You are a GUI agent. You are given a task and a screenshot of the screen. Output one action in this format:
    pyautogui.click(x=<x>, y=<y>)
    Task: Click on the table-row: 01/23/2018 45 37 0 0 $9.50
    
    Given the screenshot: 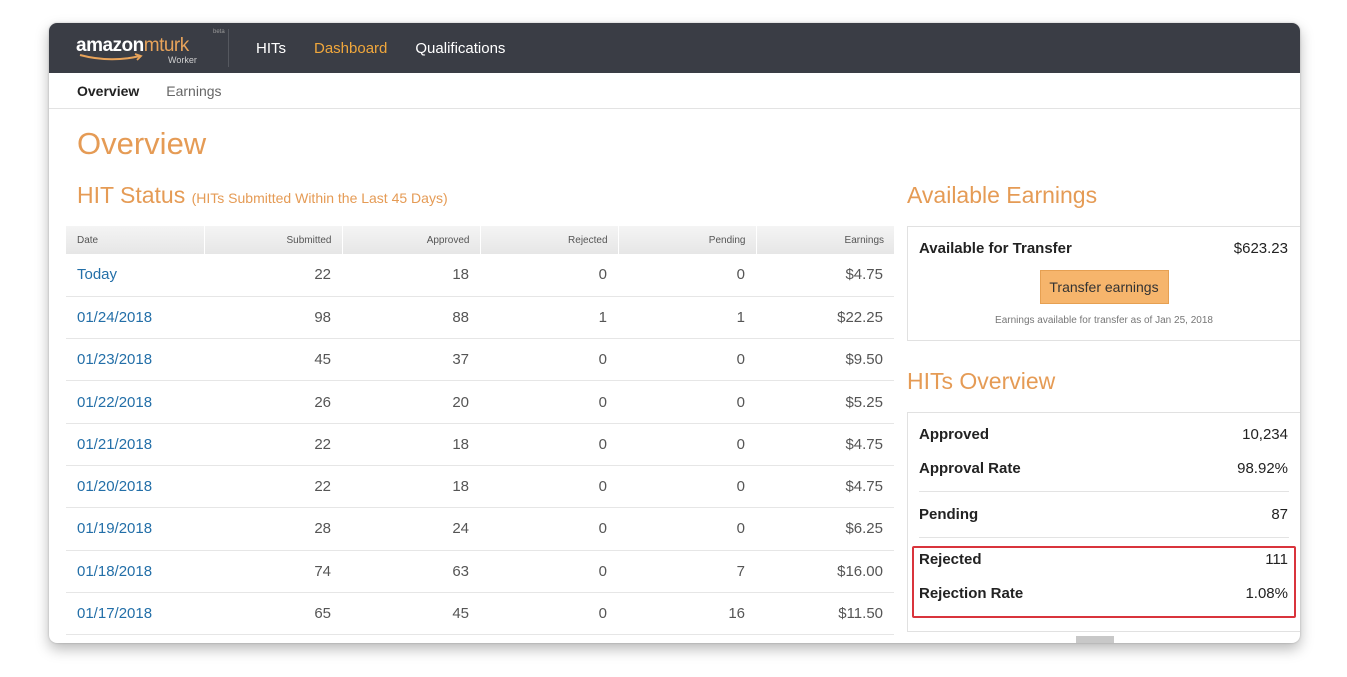 What is the action you would take?
    pyautogui.click(x=480, y=360)
    